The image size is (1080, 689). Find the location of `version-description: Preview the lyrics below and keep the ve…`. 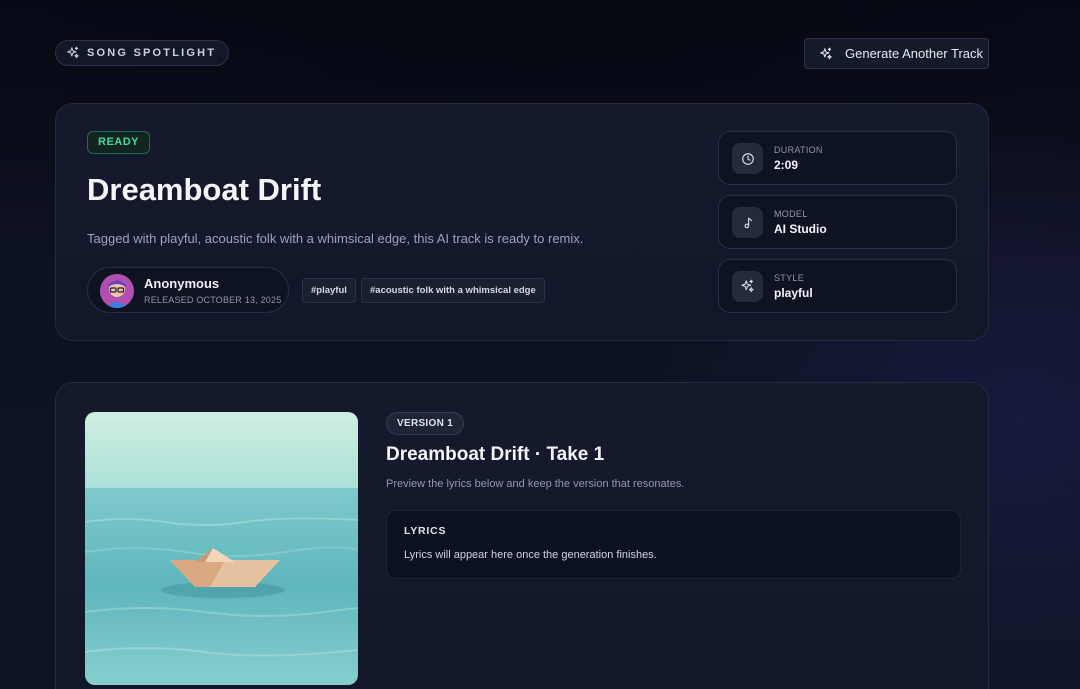

version-description: Preview the lyrics below and keep the ve… is located at coordinates (535, 484).